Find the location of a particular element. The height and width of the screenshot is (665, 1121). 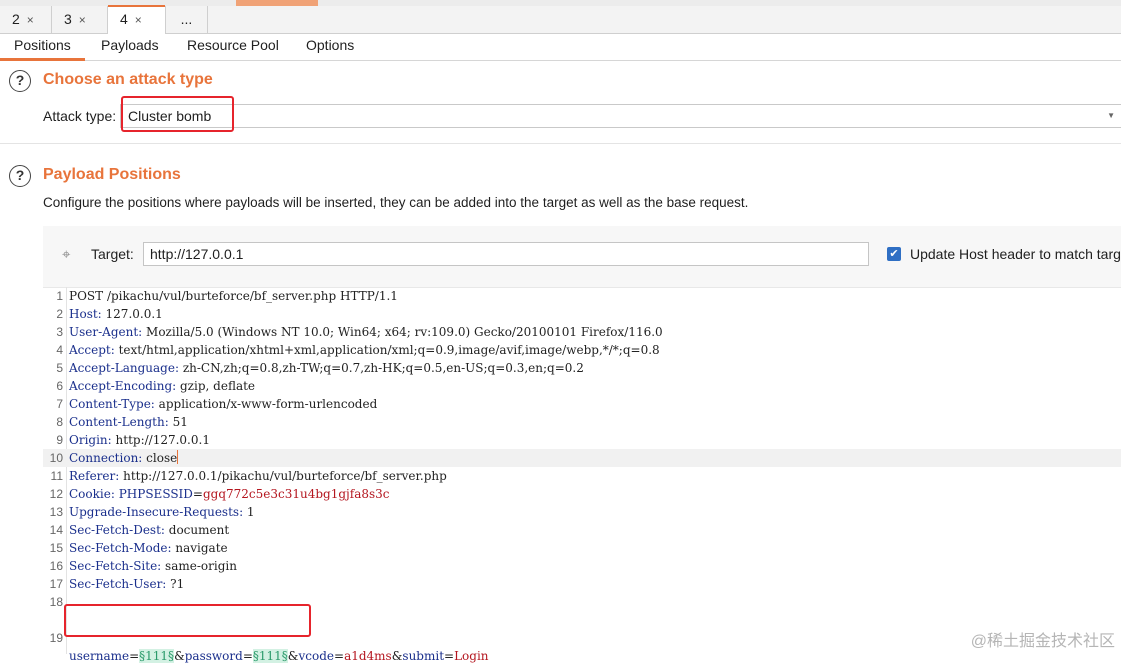

header-value: close is located at coordinates (160, 458).